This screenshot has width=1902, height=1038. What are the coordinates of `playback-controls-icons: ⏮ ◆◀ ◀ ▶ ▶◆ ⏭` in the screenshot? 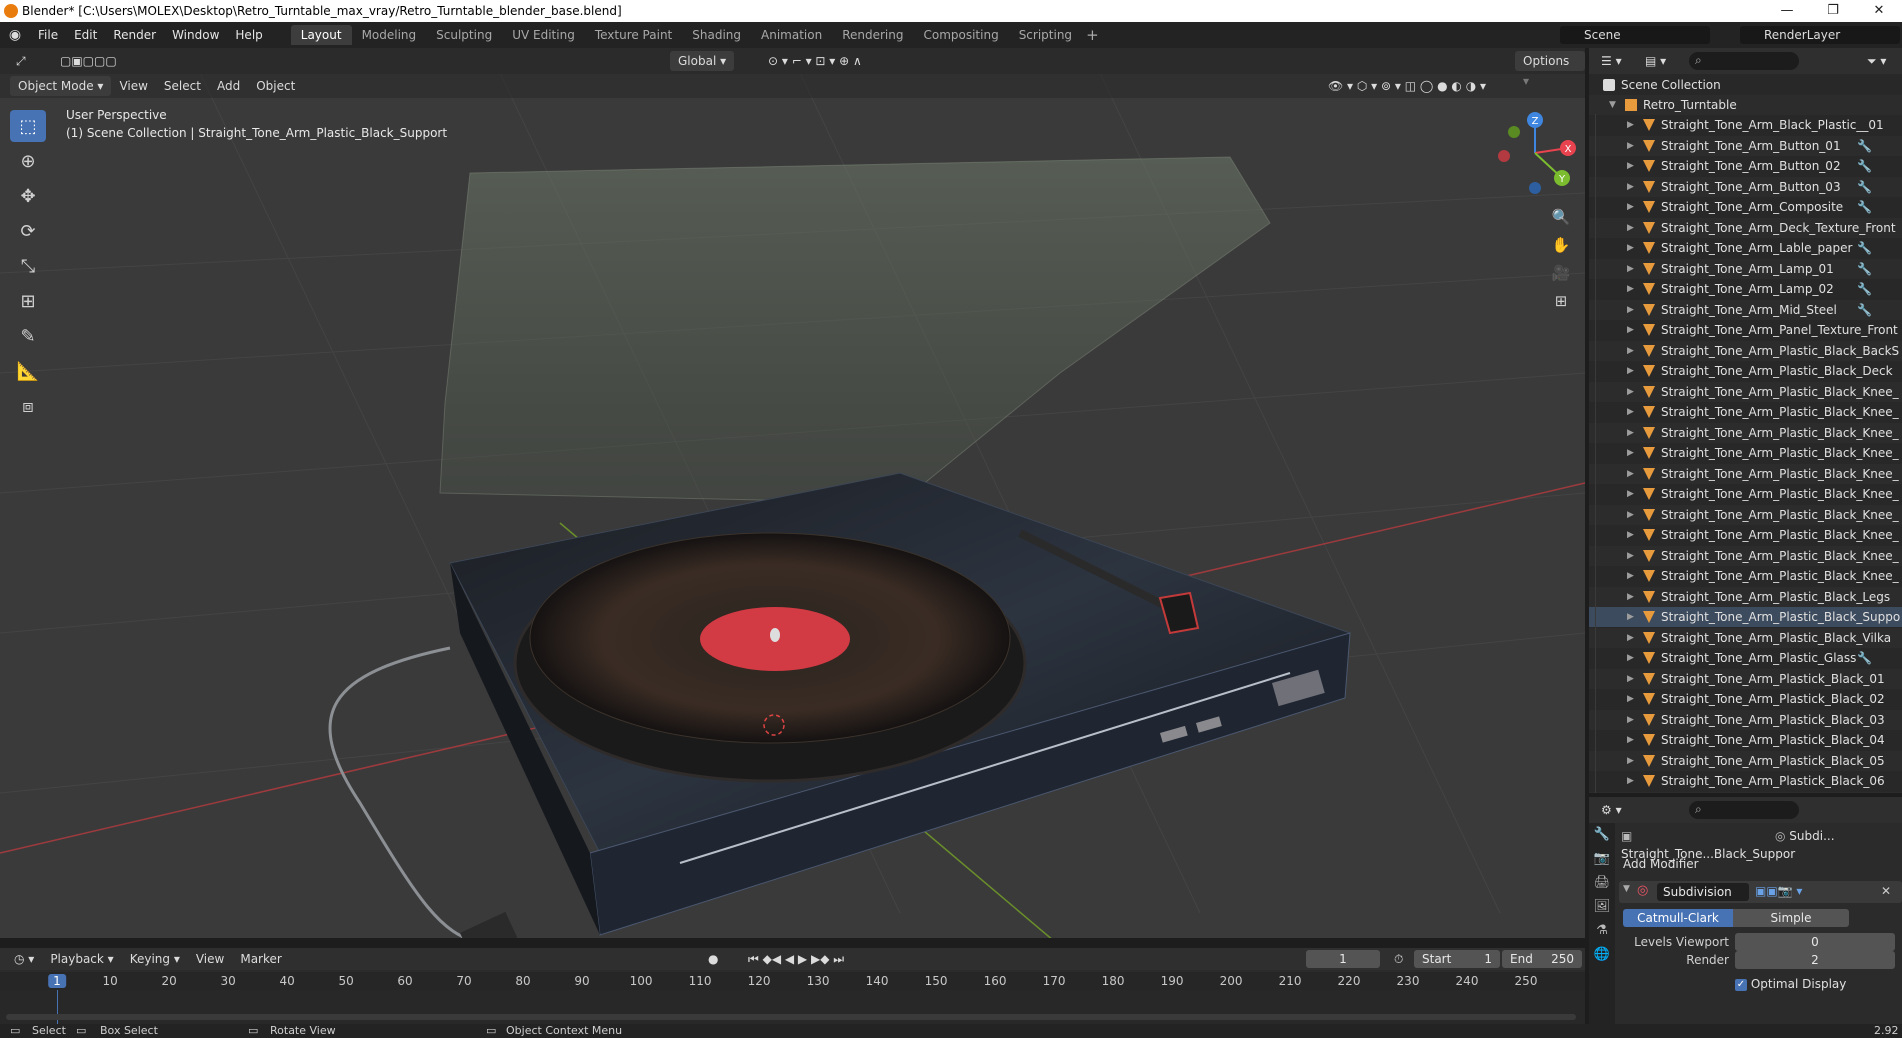 It's located at (796, 959).